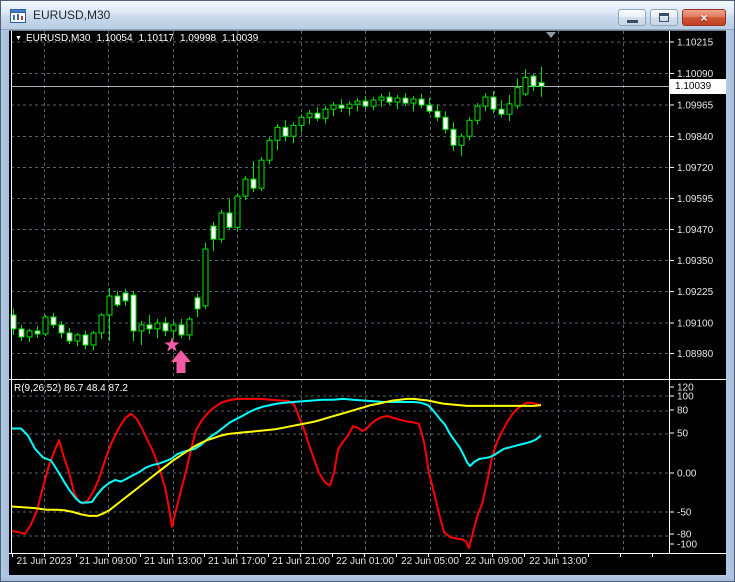  I want to click on indicator-line-R26, so click(276, 450).